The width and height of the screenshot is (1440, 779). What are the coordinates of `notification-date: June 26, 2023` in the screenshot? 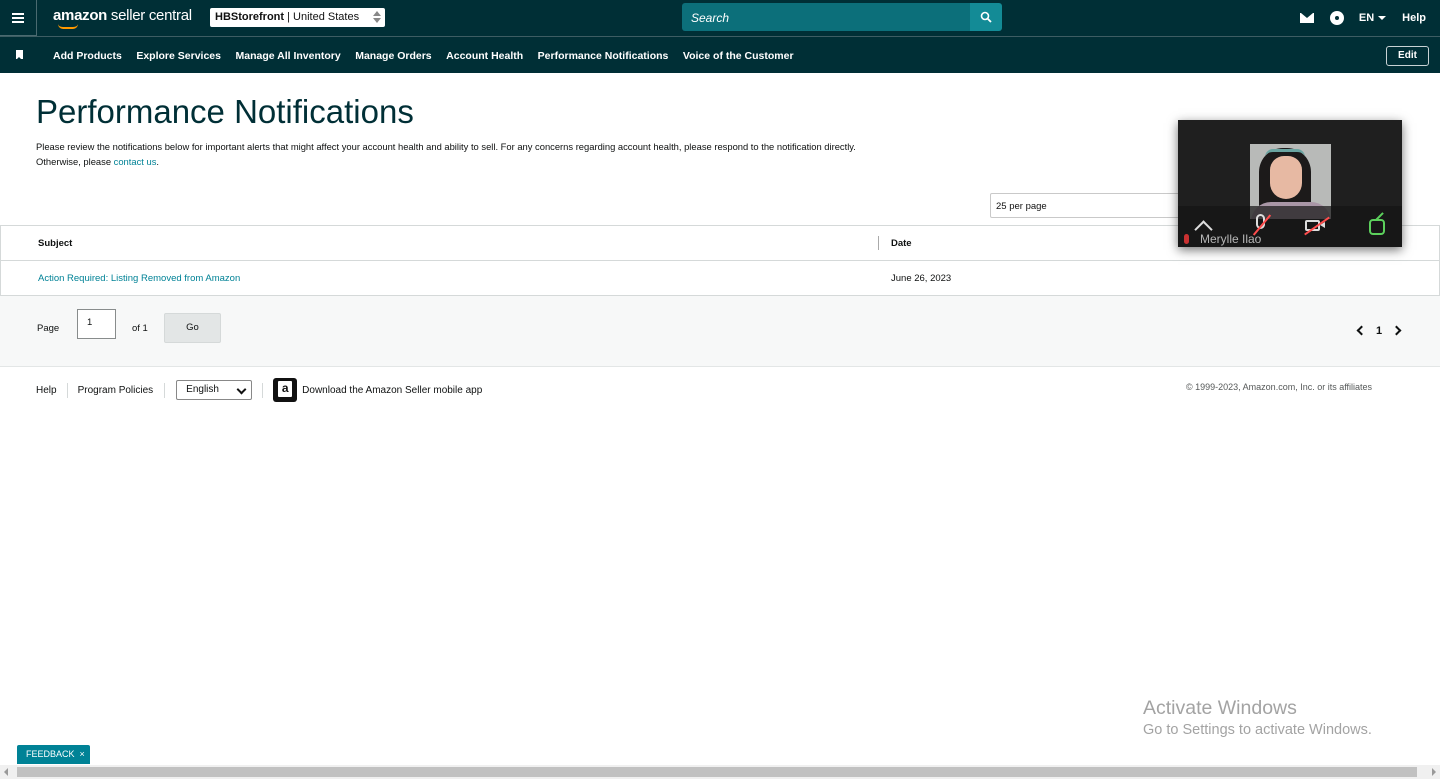 It's located at (921, 278).